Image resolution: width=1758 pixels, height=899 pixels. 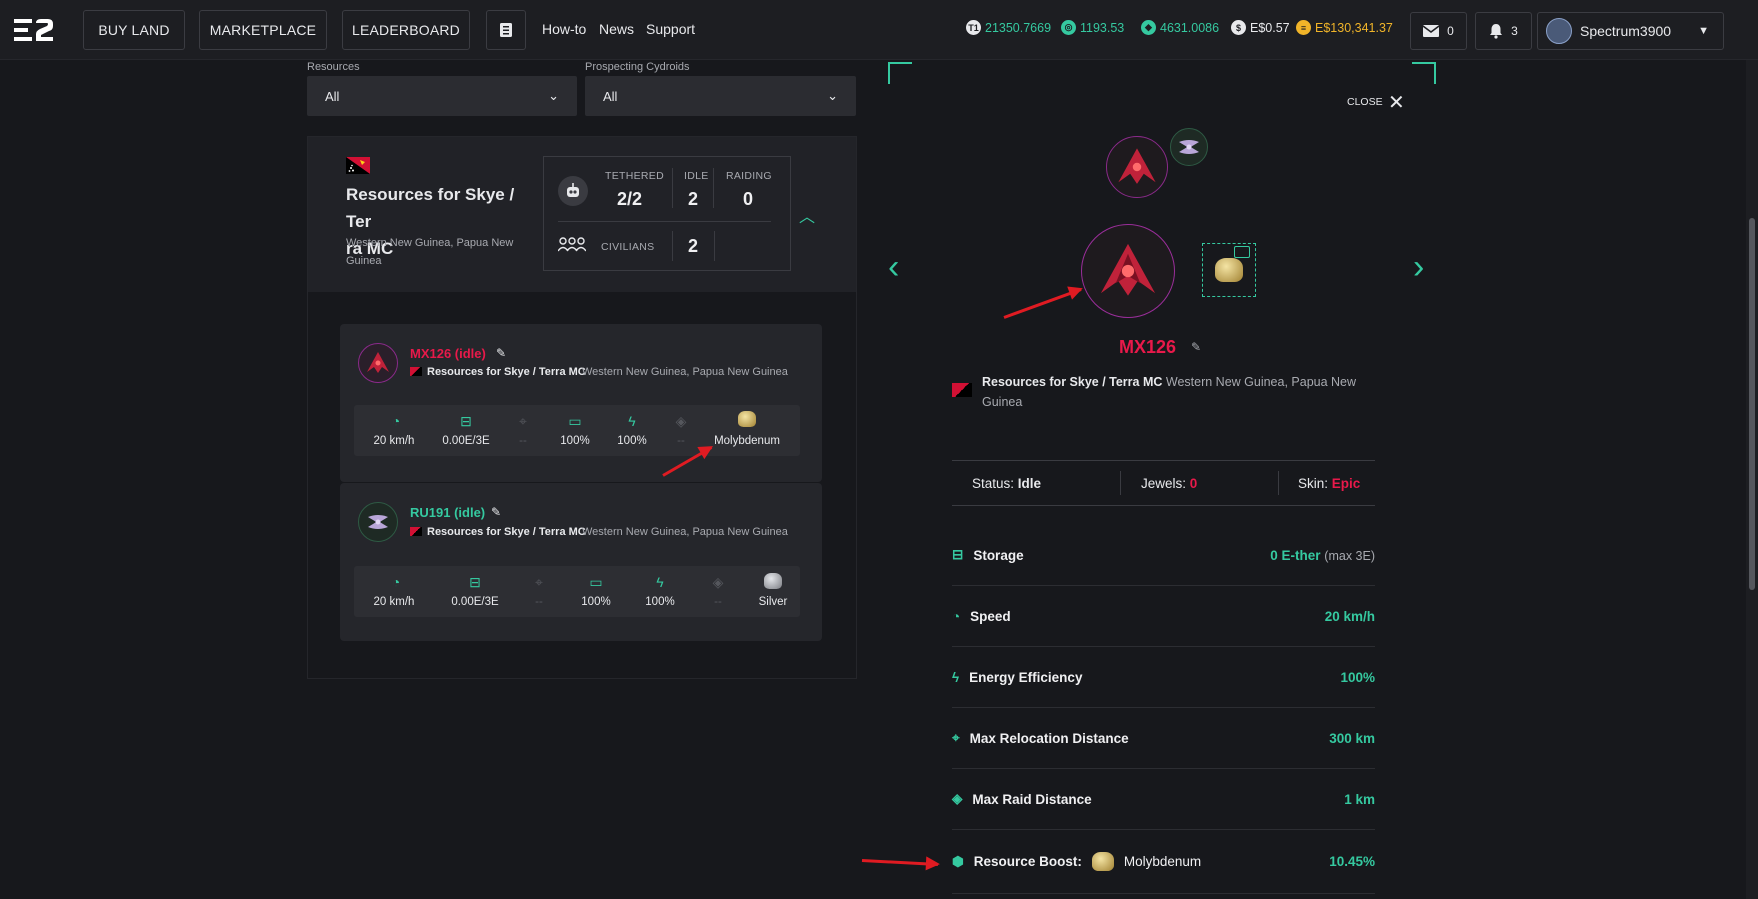 What do you see at coordinates (1352, 861) in the screenshot?
I see `boost-value: 10.45%` at bounding box center [1352, 861].